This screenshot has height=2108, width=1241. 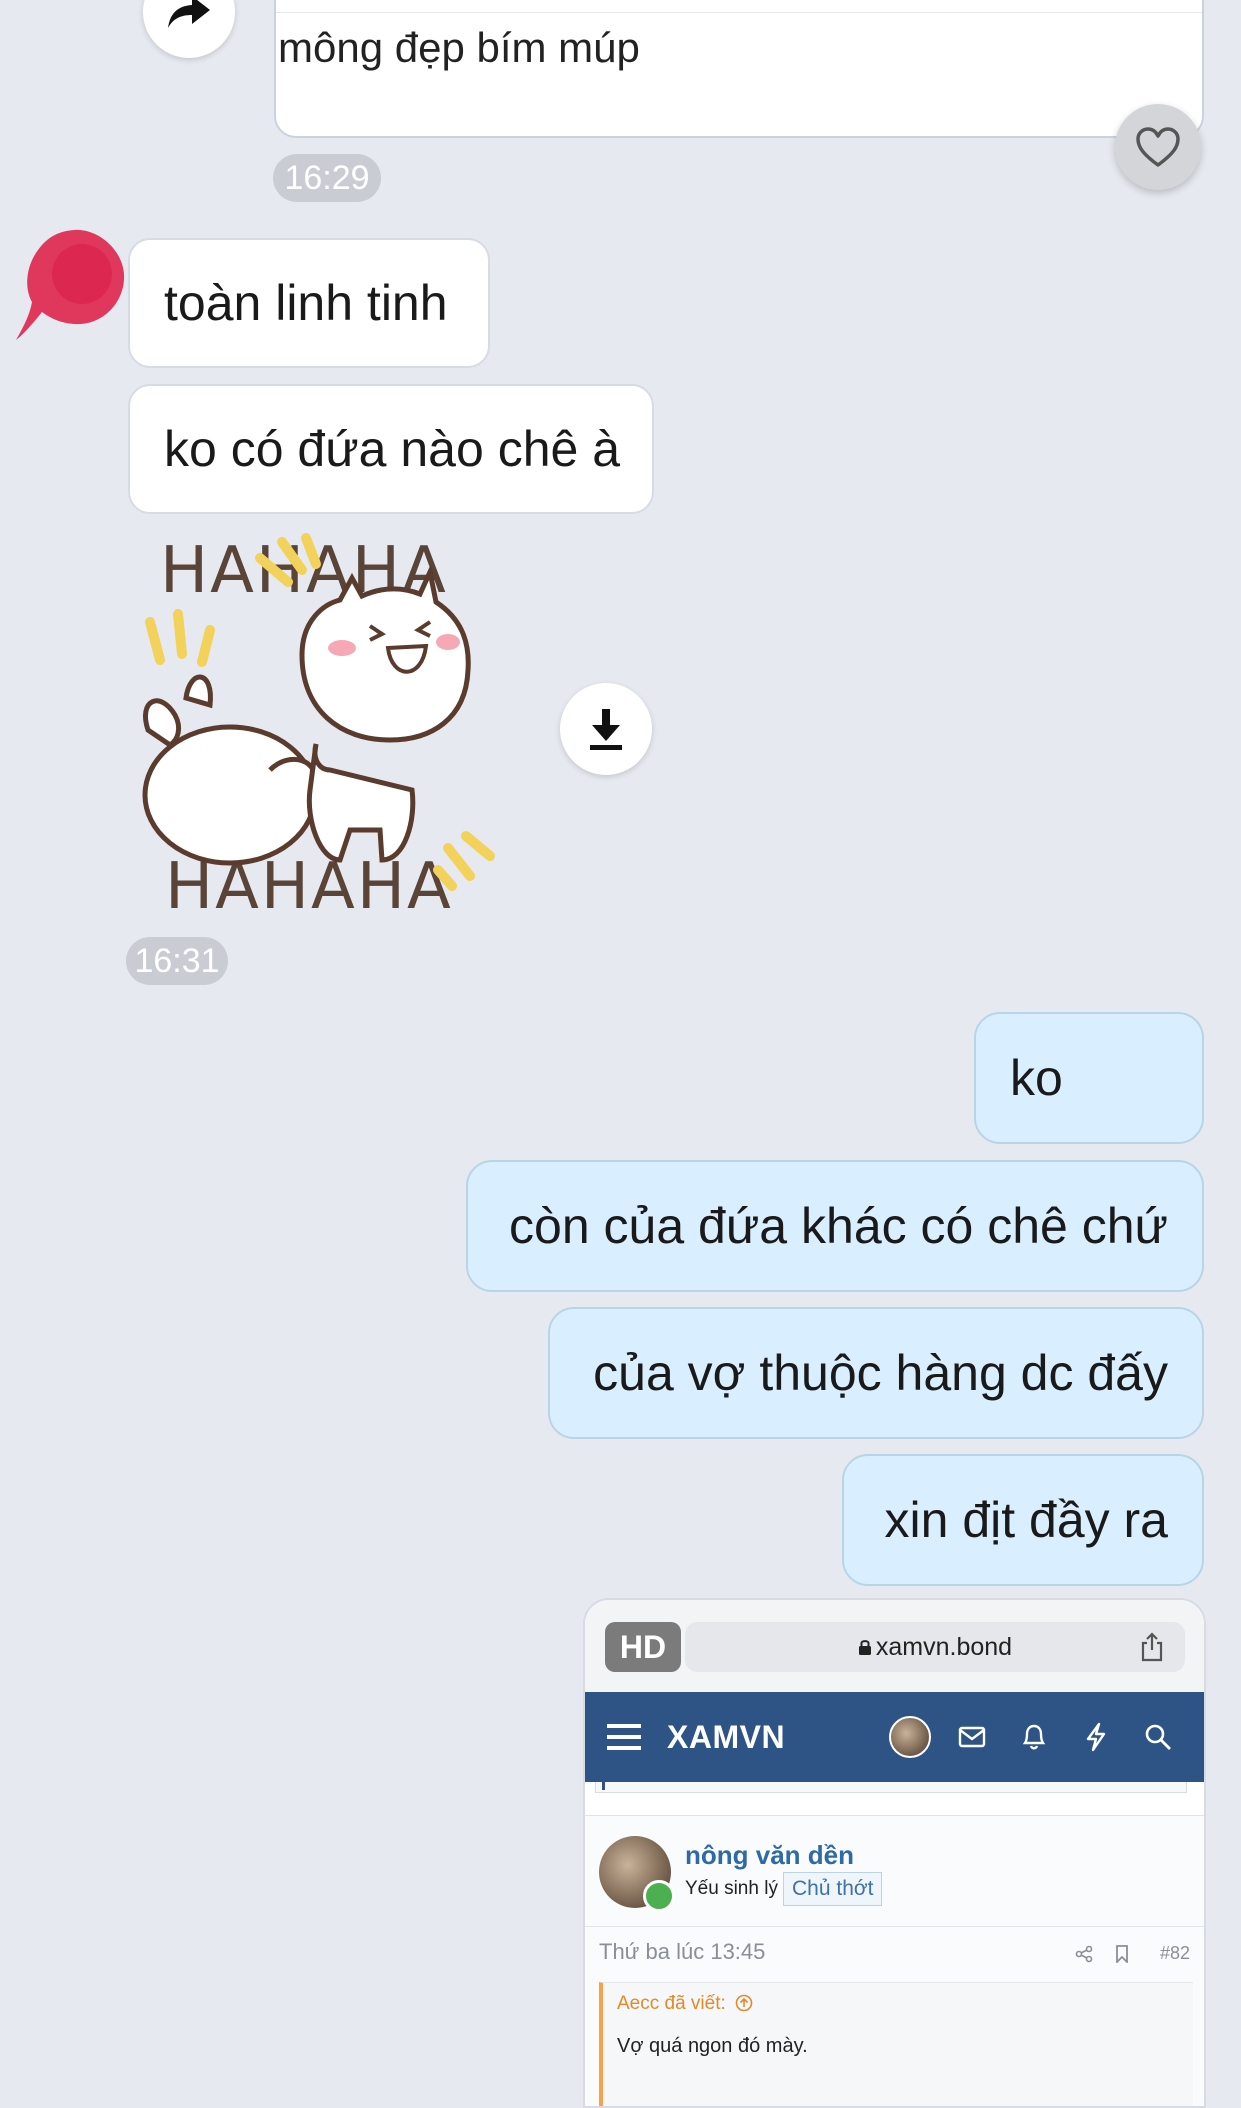 What do you see at coordinates (624, 1737) in the screenshot?
I see `menu-icon` at bounding box center [624, 1737].